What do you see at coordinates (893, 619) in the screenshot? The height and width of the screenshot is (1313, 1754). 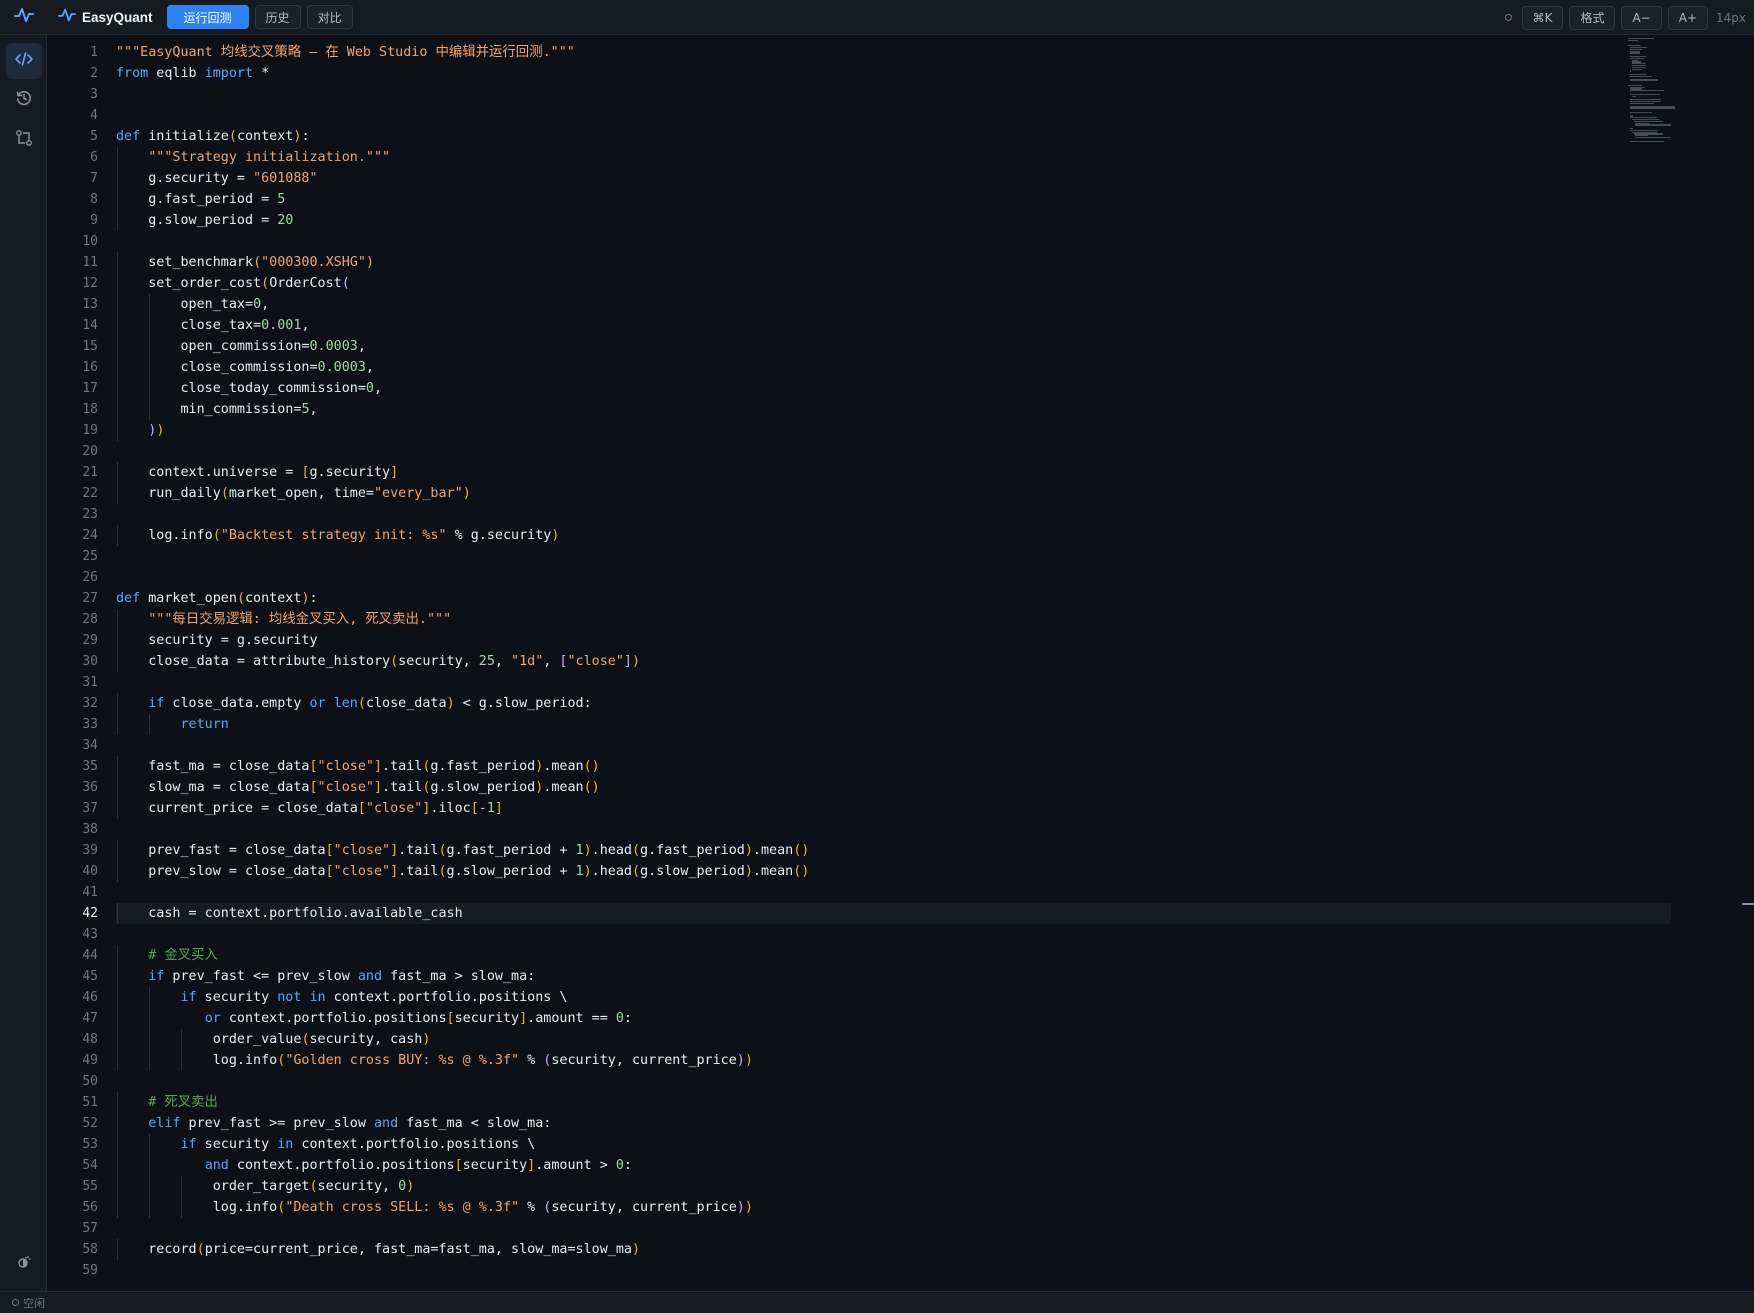 I see `code-line: """每日交易逻辑: 均线金叉买入, 死叉卖出."""` at bounding box center [893, 619].